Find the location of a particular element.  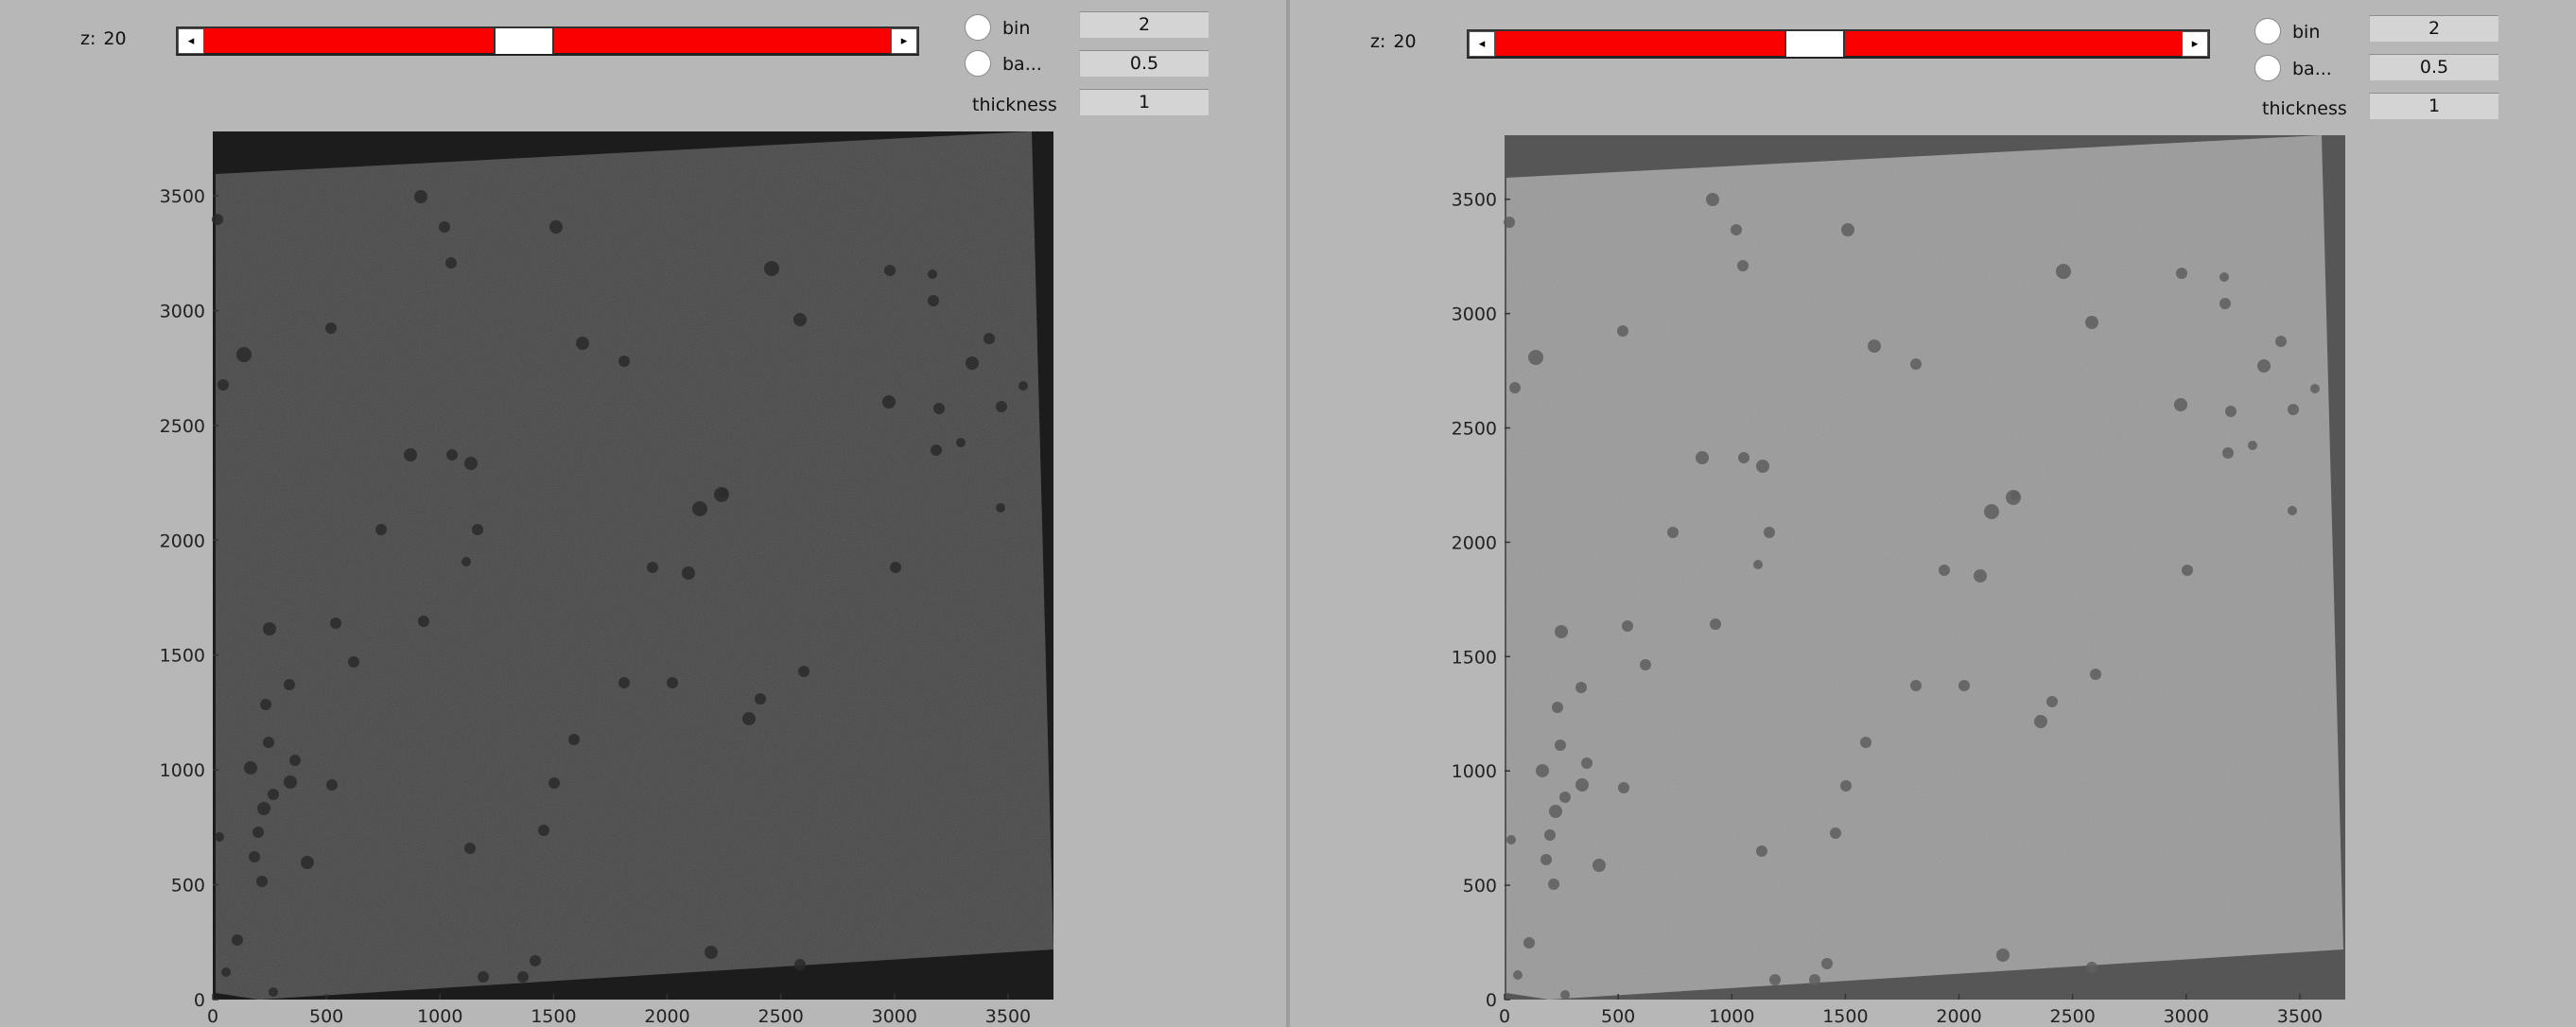

x-tick-label: 1500 is located at coordinates (1845, 1016).